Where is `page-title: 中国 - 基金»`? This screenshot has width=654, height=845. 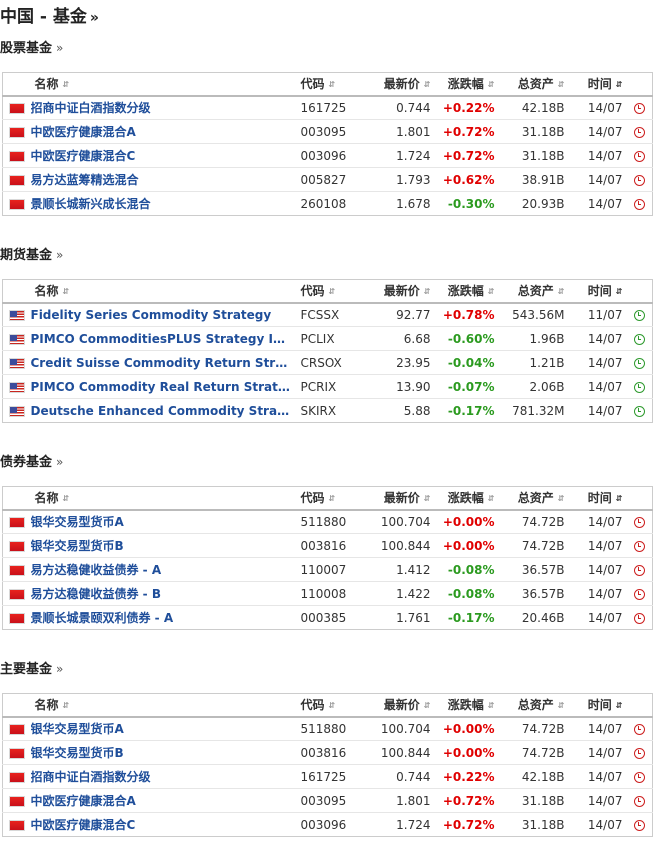
page-title: 中国 - 基金» is located at coordinates (49, 14).